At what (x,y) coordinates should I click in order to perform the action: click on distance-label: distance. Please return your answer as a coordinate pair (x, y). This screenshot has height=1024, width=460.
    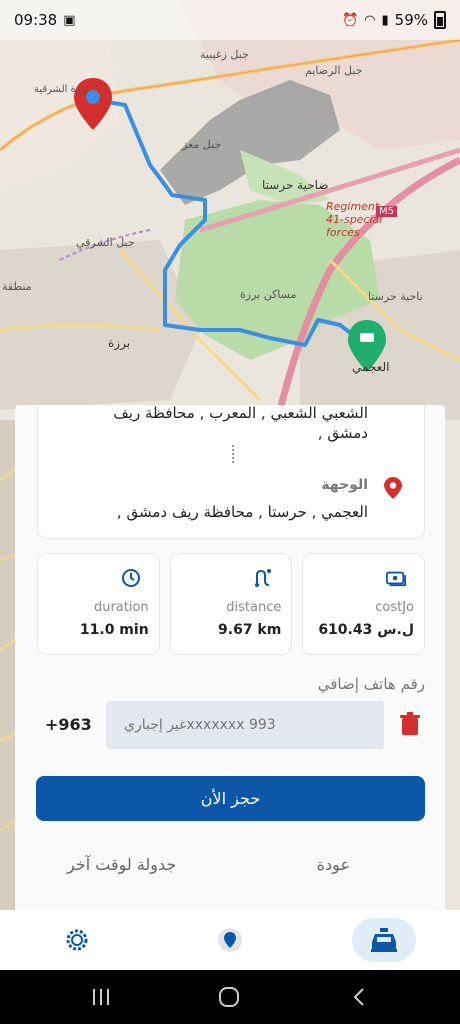
    Looking at the image, I should click on (254, 607).